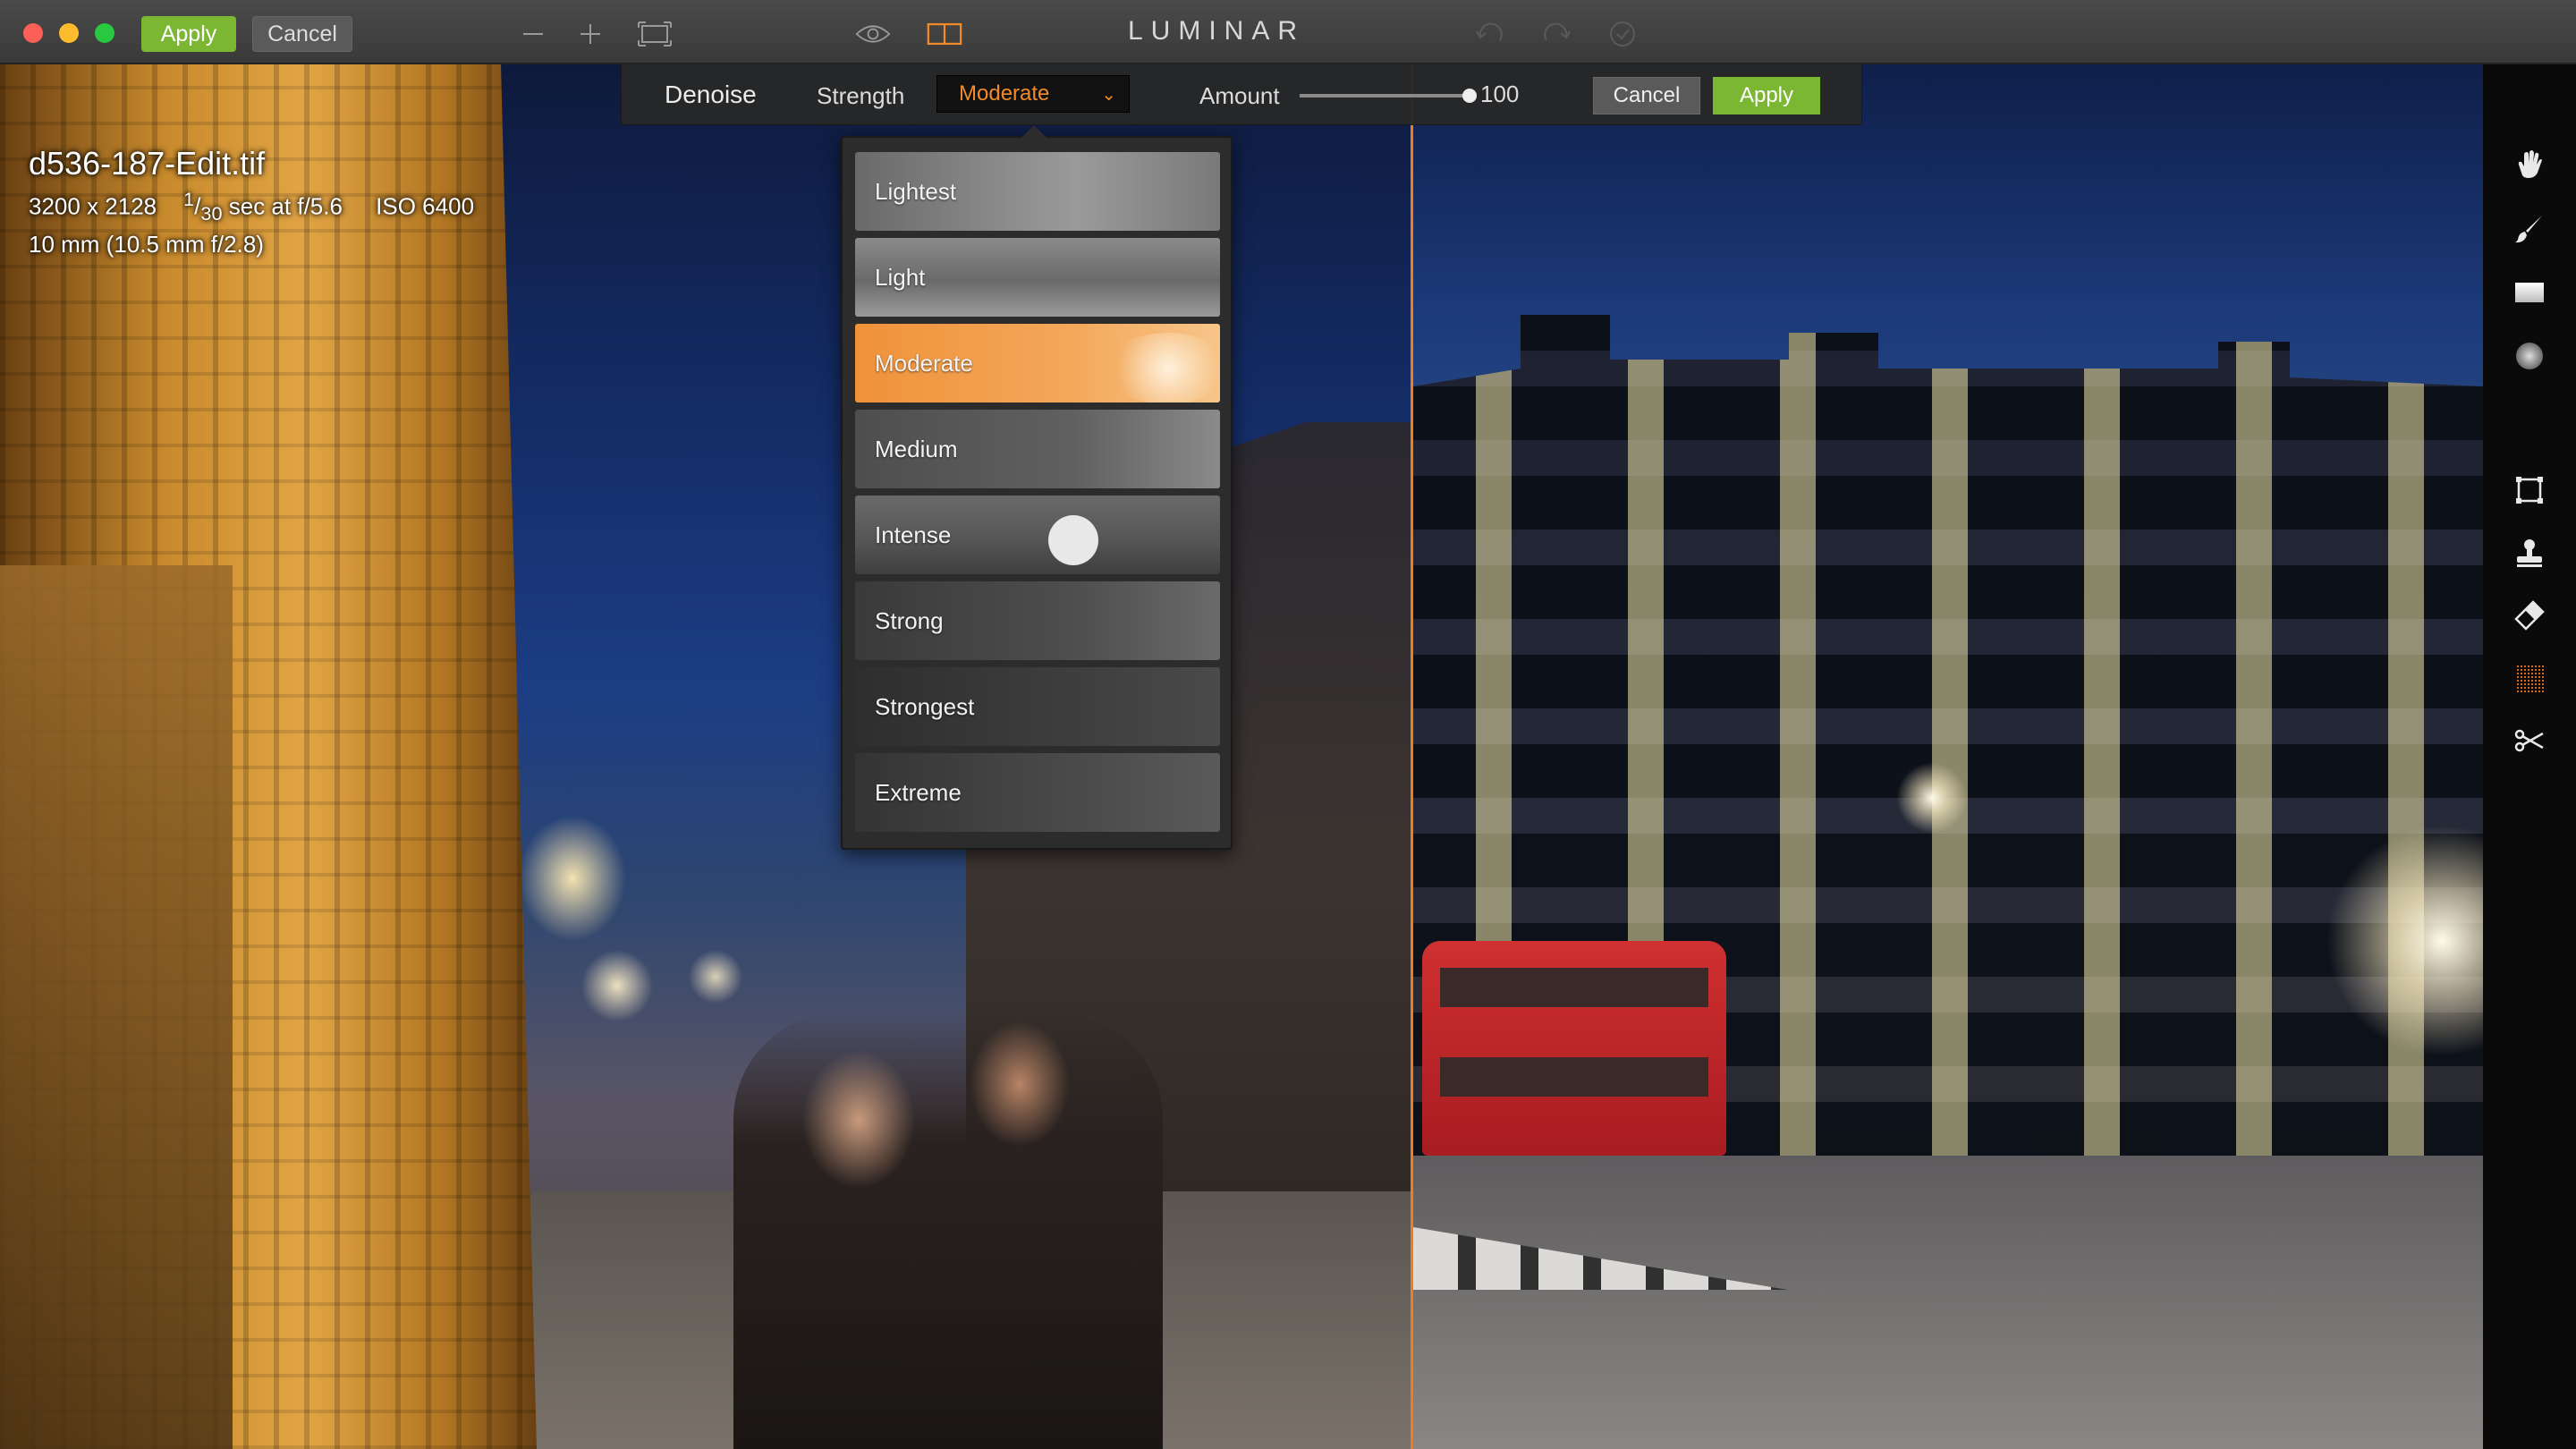  I want to click on preset-label: Moderate, so click(924, 363).